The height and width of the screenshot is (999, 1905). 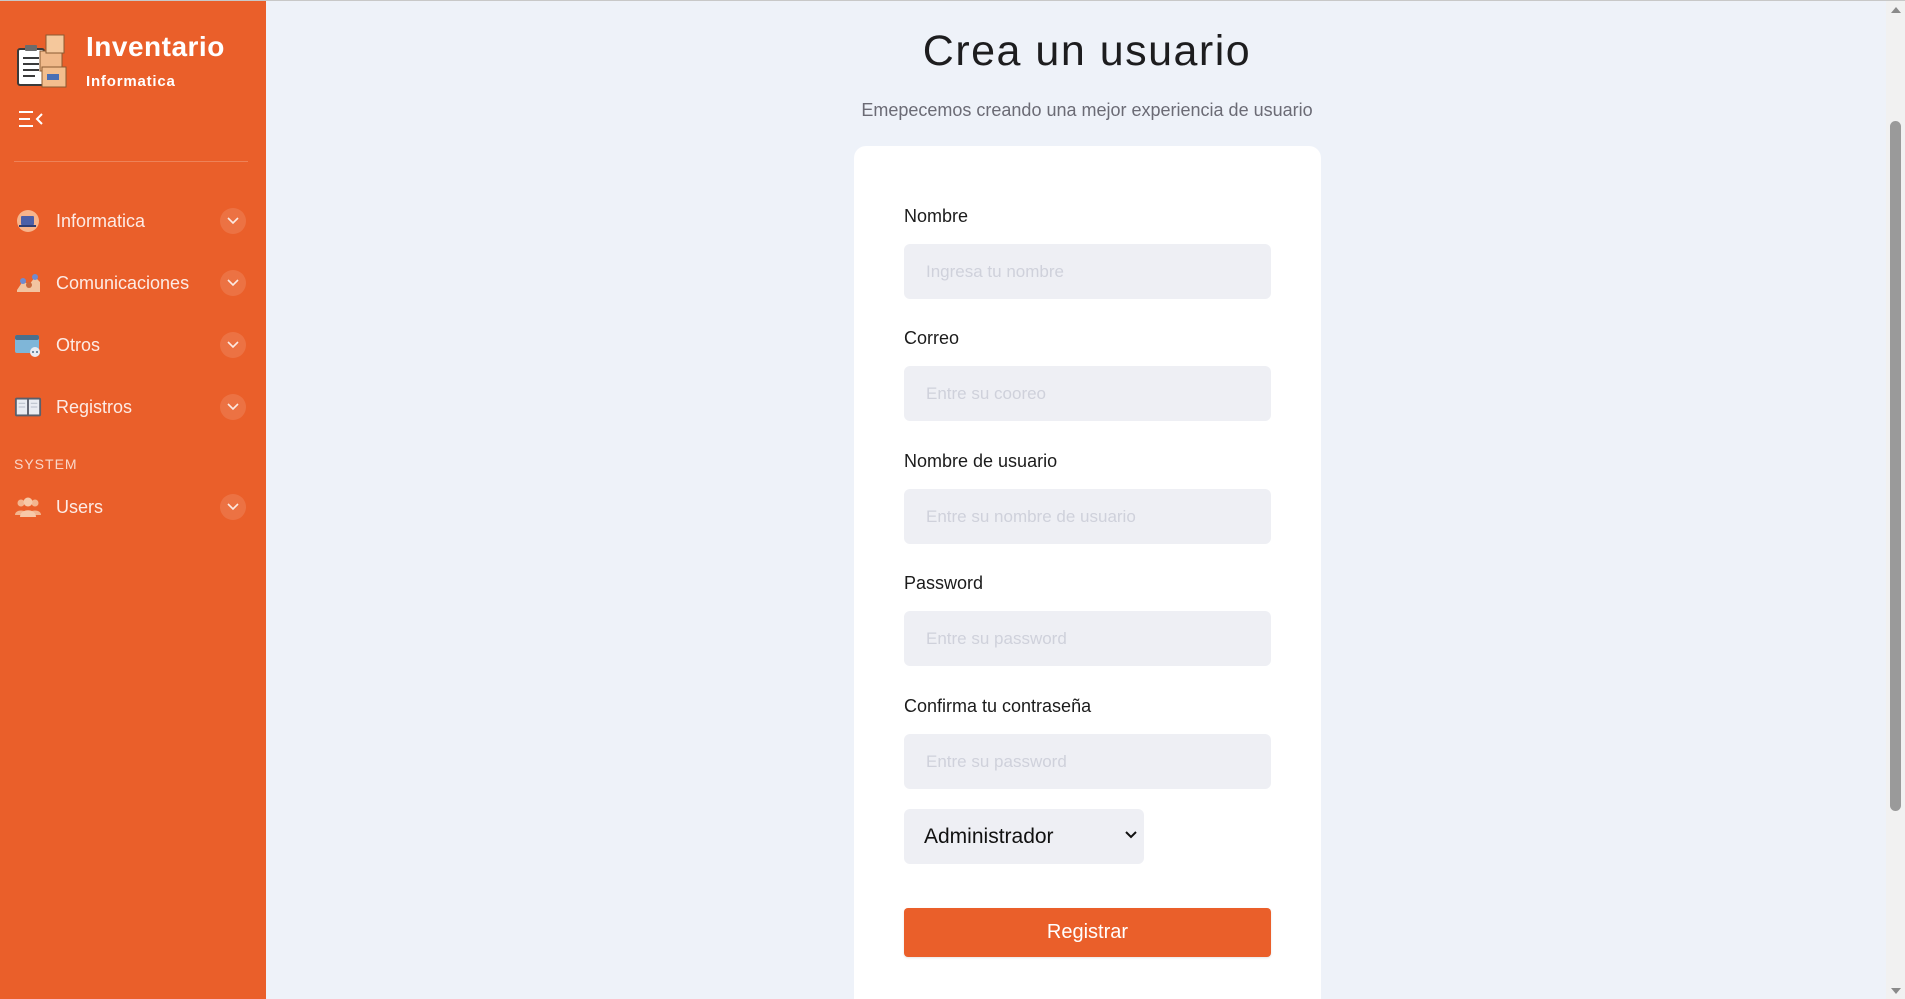 I want to click on sidebar-item-label: Comunicaciones, so click(x=123, y=282).